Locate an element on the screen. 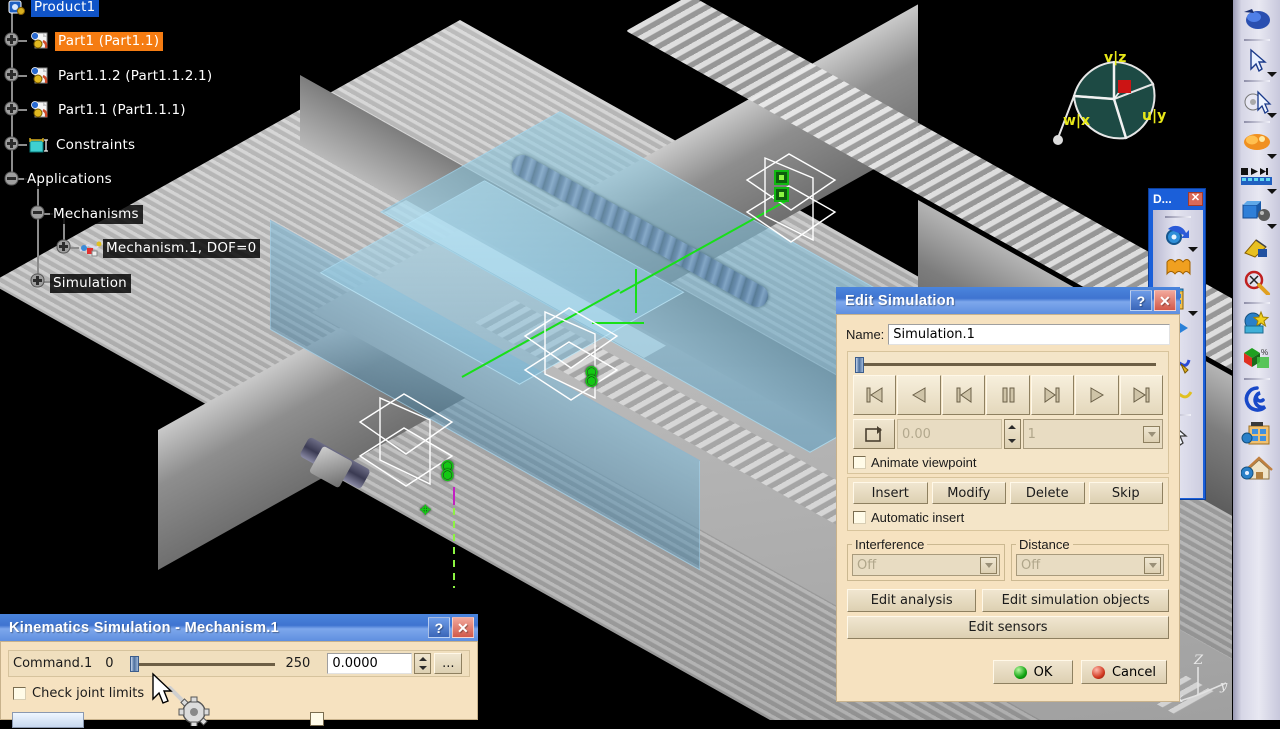 This screenshot has width=1280, height=729. tree-item-applications: Applications is located at coordinates (70, 179).